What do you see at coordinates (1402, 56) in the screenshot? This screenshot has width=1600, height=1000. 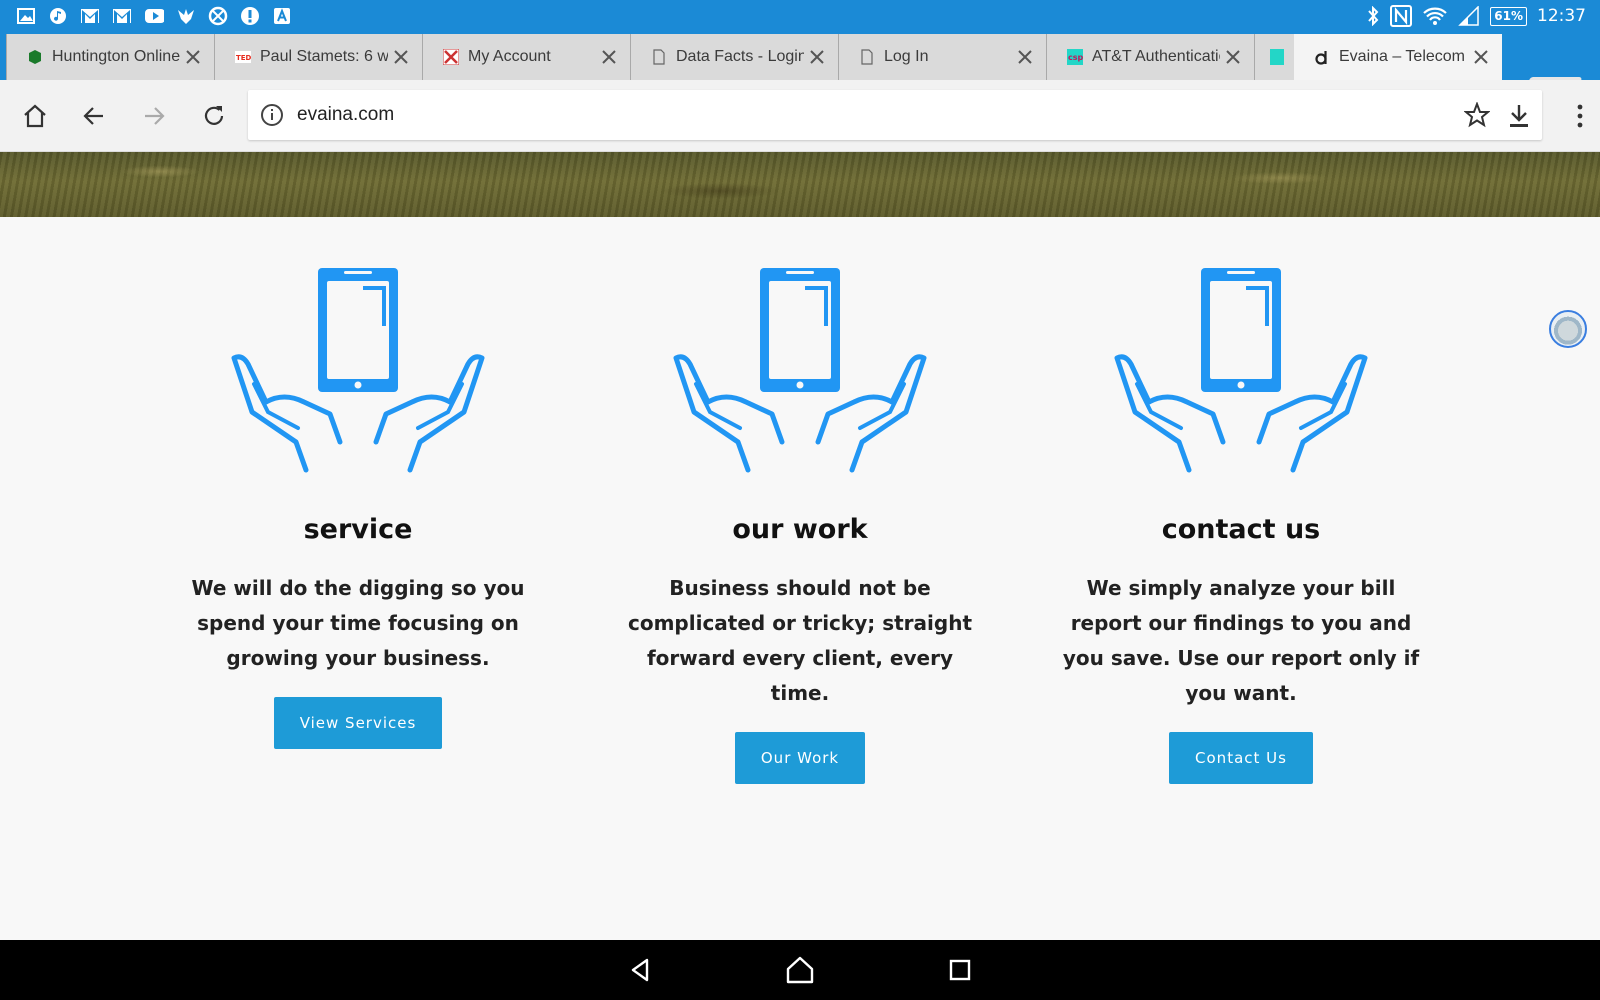 I see `tab-title: Evaina – Telecom` at bounding box center [1402, 56].